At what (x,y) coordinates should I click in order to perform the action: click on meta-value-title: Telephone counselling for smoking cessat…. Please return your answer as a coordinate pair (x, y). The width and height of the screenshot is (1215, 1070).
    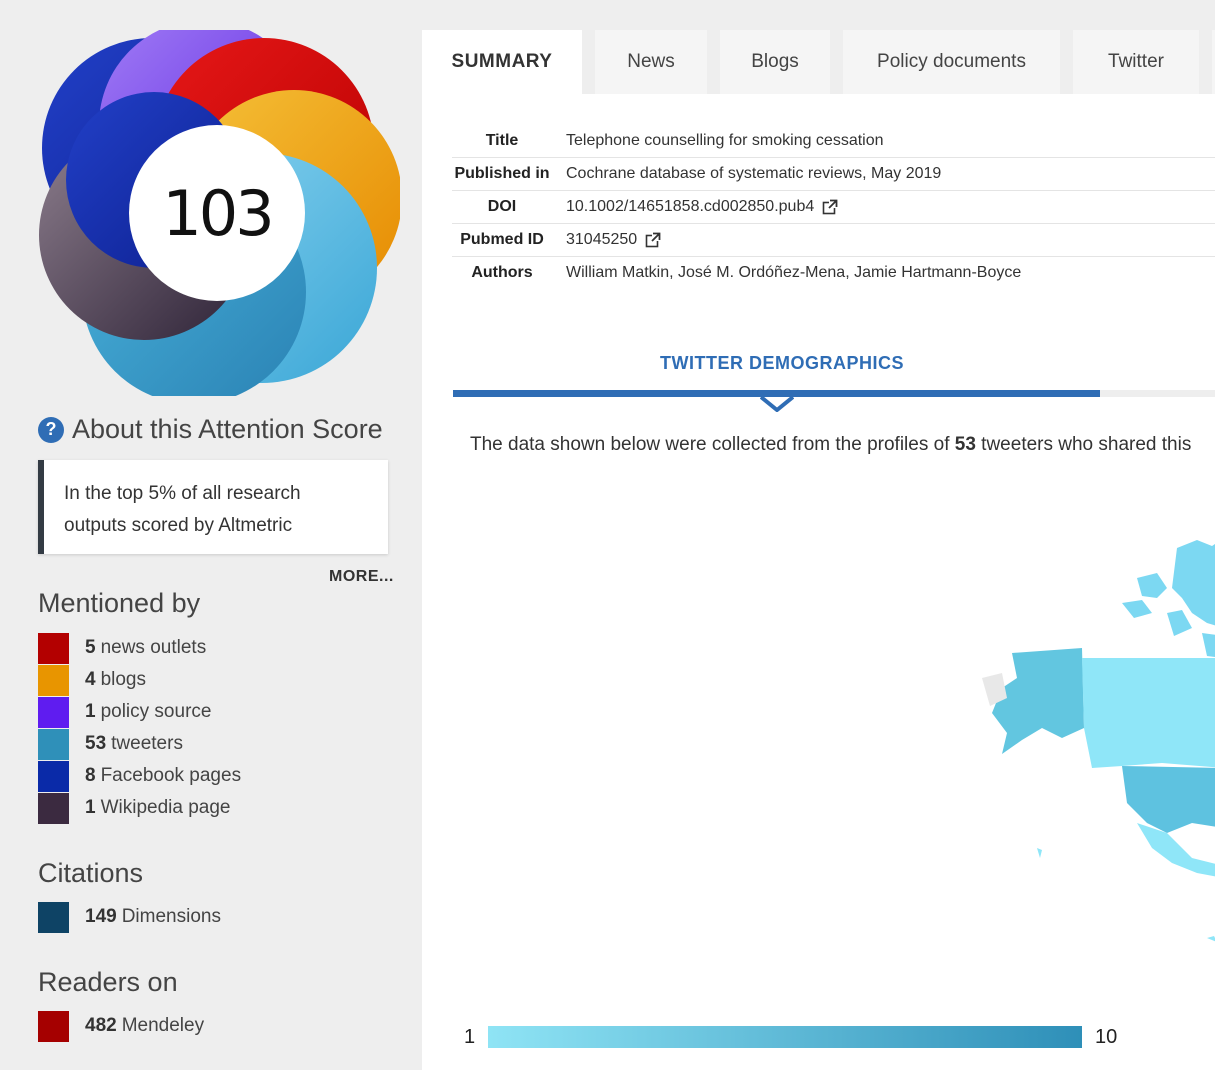
    Looking at the image, I should click on (725, 140).